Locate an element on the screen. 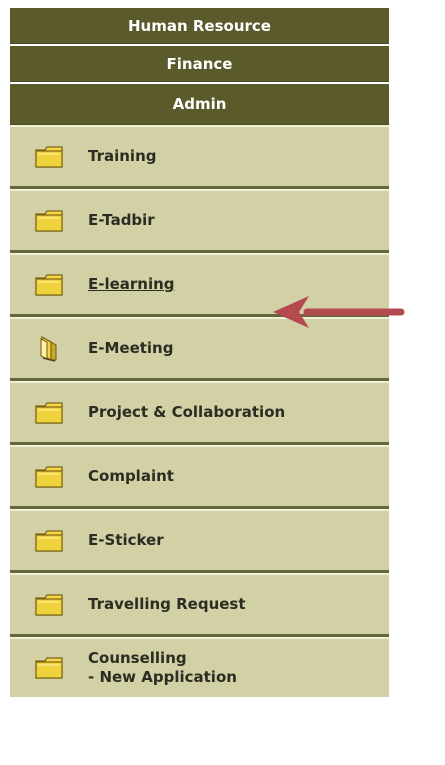 Image resolution: width=445 pixels, height=765 pixels. menu-header-human-resource: Human Resource is located at coordinates (199, 26).